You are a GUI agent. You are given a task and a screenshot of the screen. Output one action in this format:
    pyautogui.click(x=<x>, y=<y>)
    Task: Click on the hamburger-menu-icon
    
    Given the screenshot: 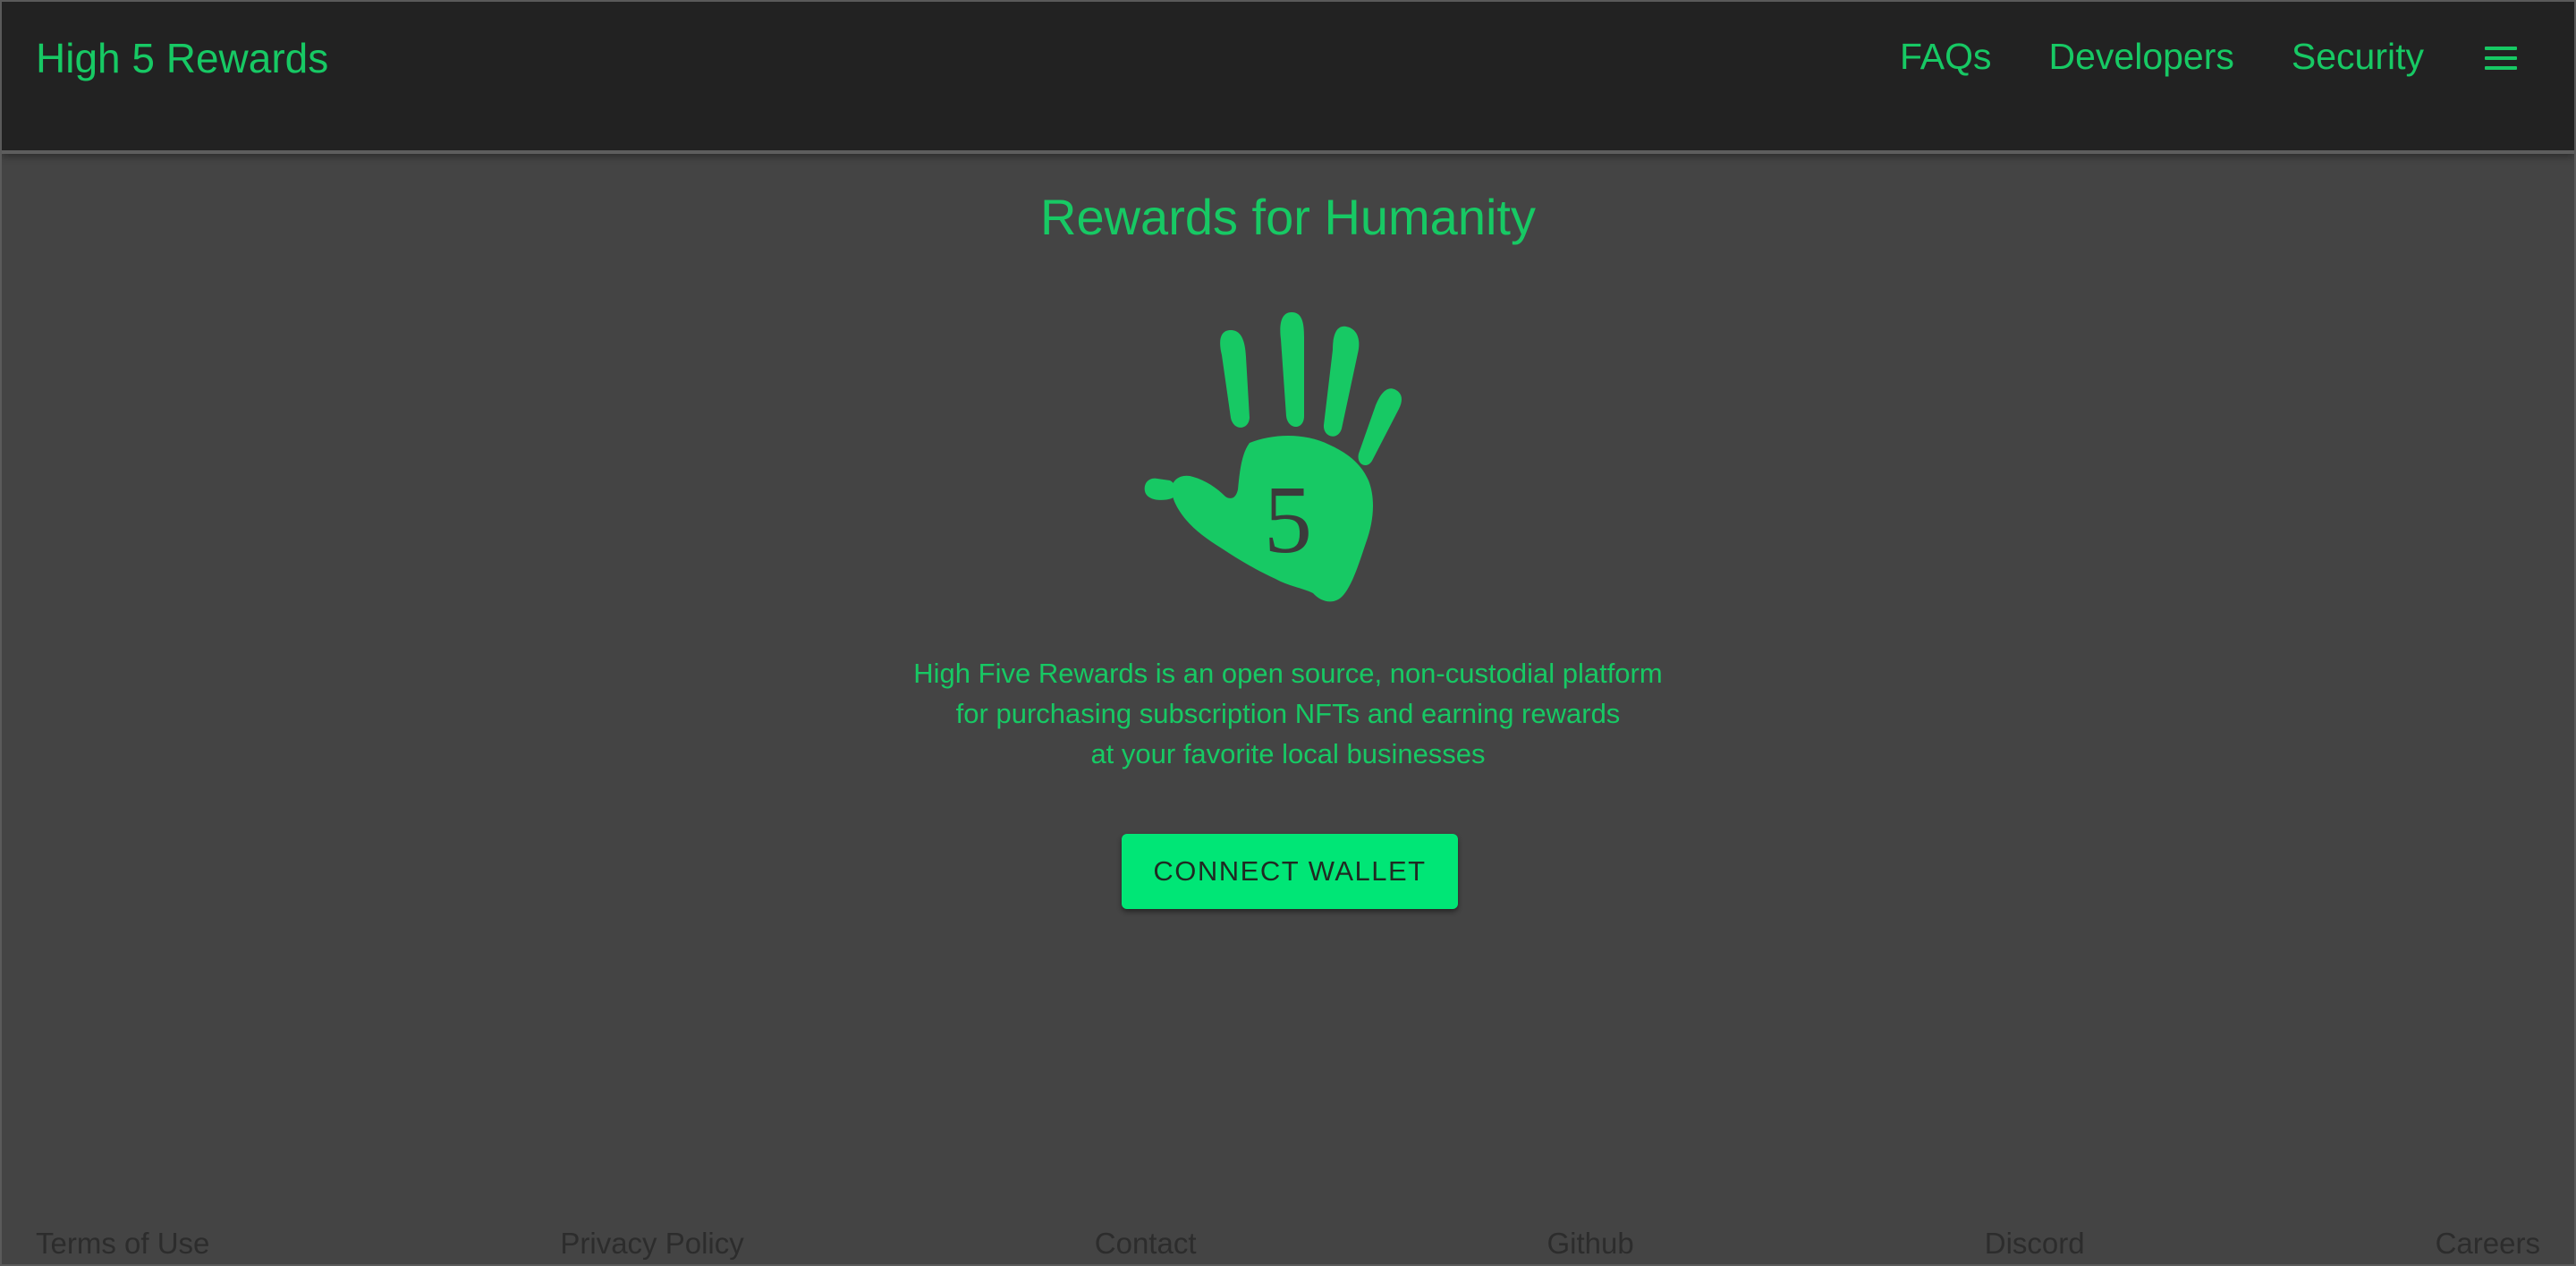 What is the action you would take?
    pyautogui.click(x=2501, y=58)
    